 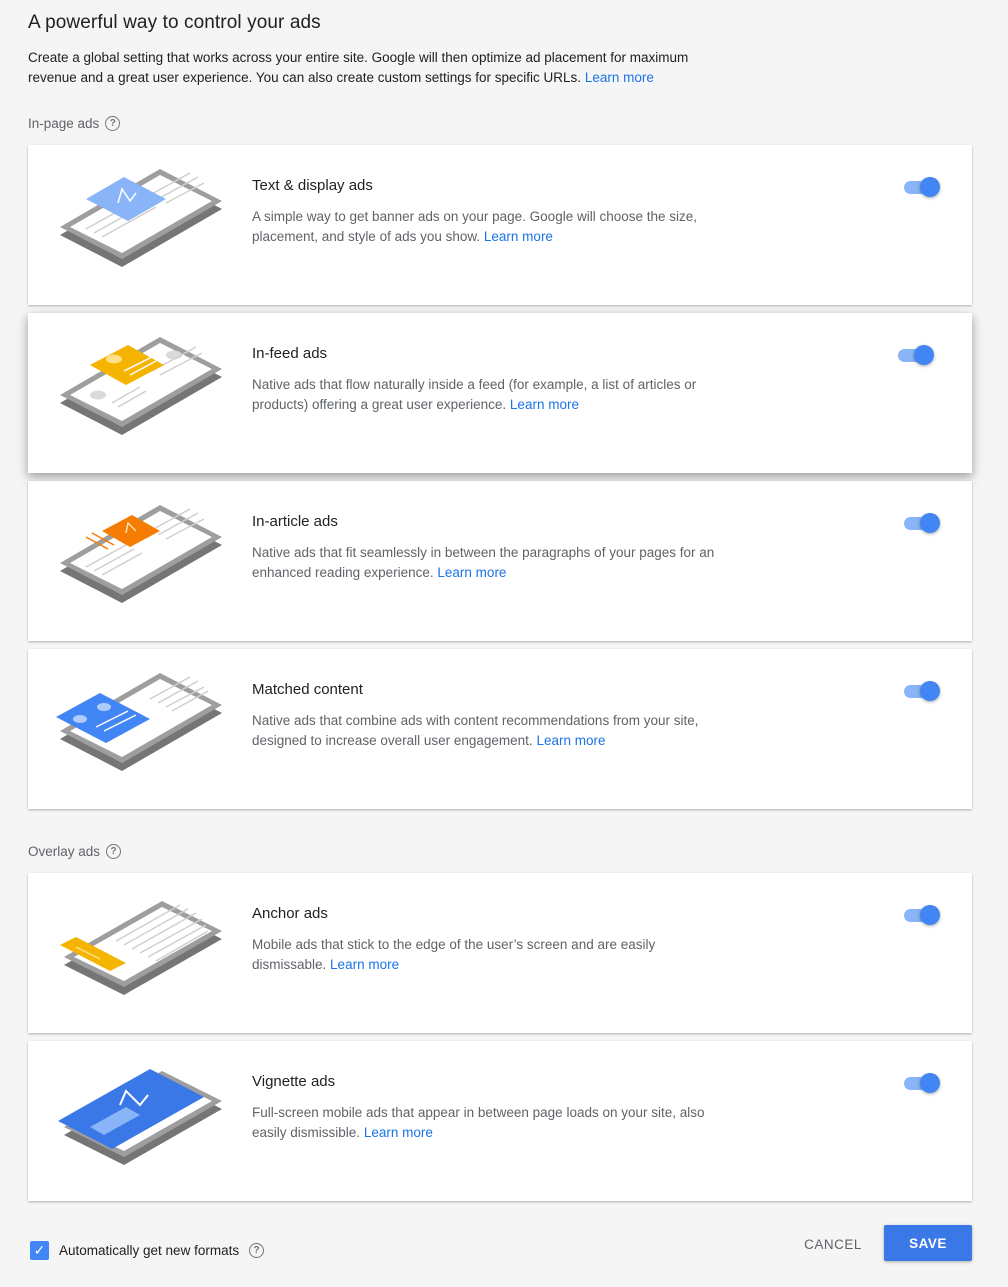 What do you see at coordinates (140, 1117) in the screenshot?
I see `vignette-ads-illustration` at bounding box center [140, 1117].